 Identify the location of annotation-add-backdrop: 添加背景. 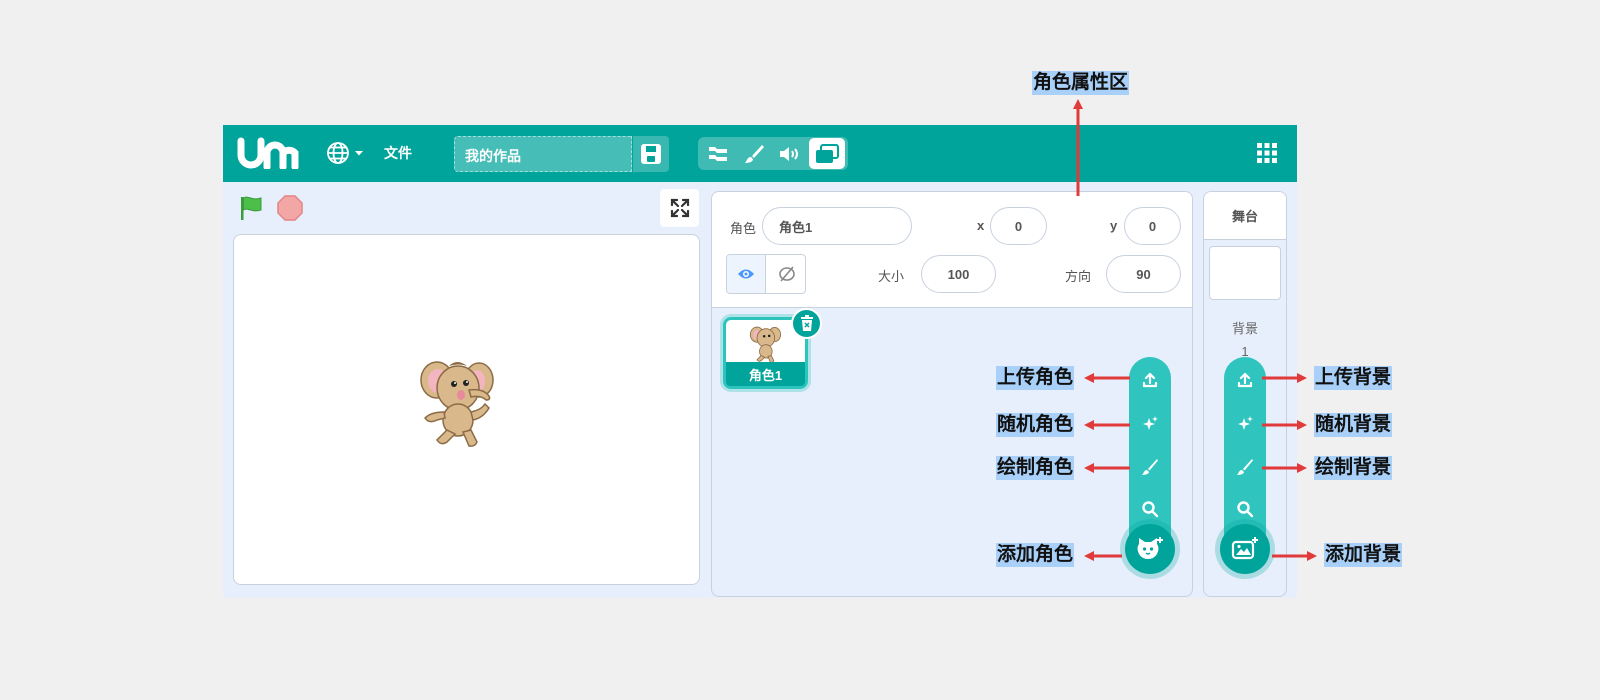
(1363, 555).